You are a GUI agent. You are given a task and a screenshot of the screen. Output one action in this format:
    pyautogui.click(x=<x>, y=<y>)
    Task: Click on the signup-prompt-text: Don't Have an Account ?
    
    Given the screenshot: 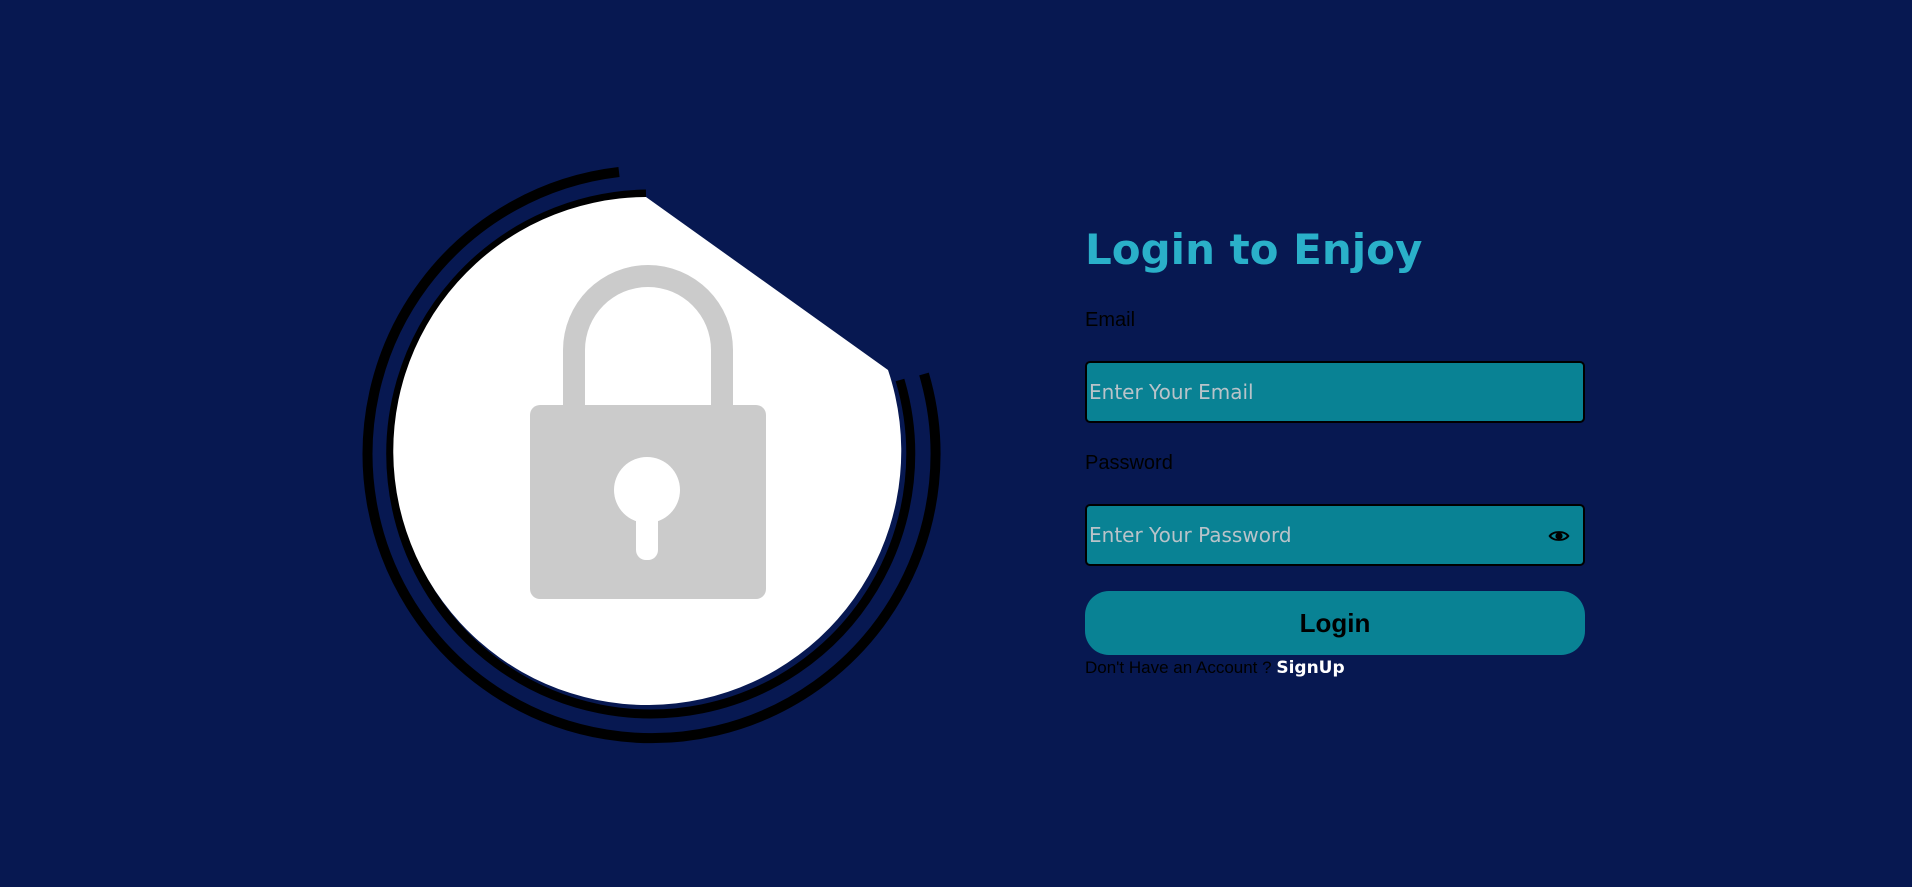 What is the action you would take?
    pyautogui.click(x=1178, y=667)
    